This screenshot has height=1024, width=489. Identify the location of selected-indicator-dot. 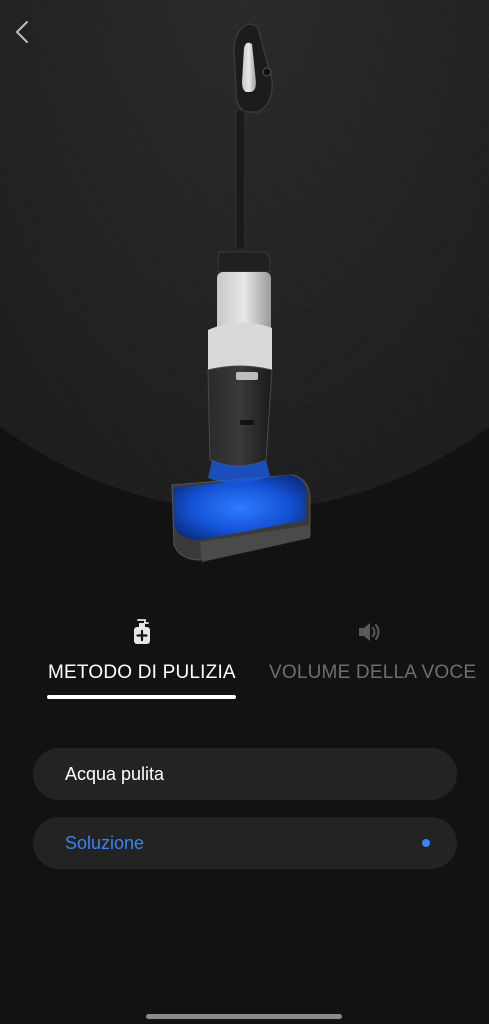
(426, 843).